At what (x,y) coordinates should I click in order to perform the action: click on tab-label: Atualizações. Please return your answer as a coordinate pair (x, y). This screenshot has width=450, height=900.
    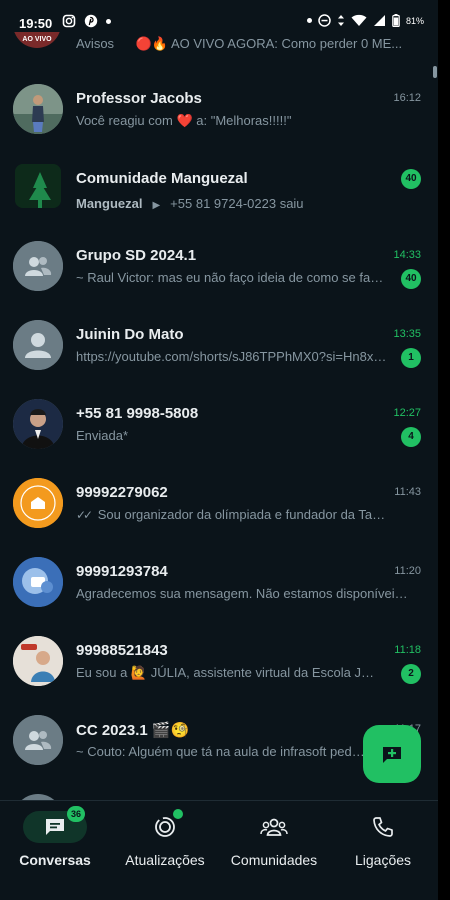
    Looking at the image, I should click on (165, 860).